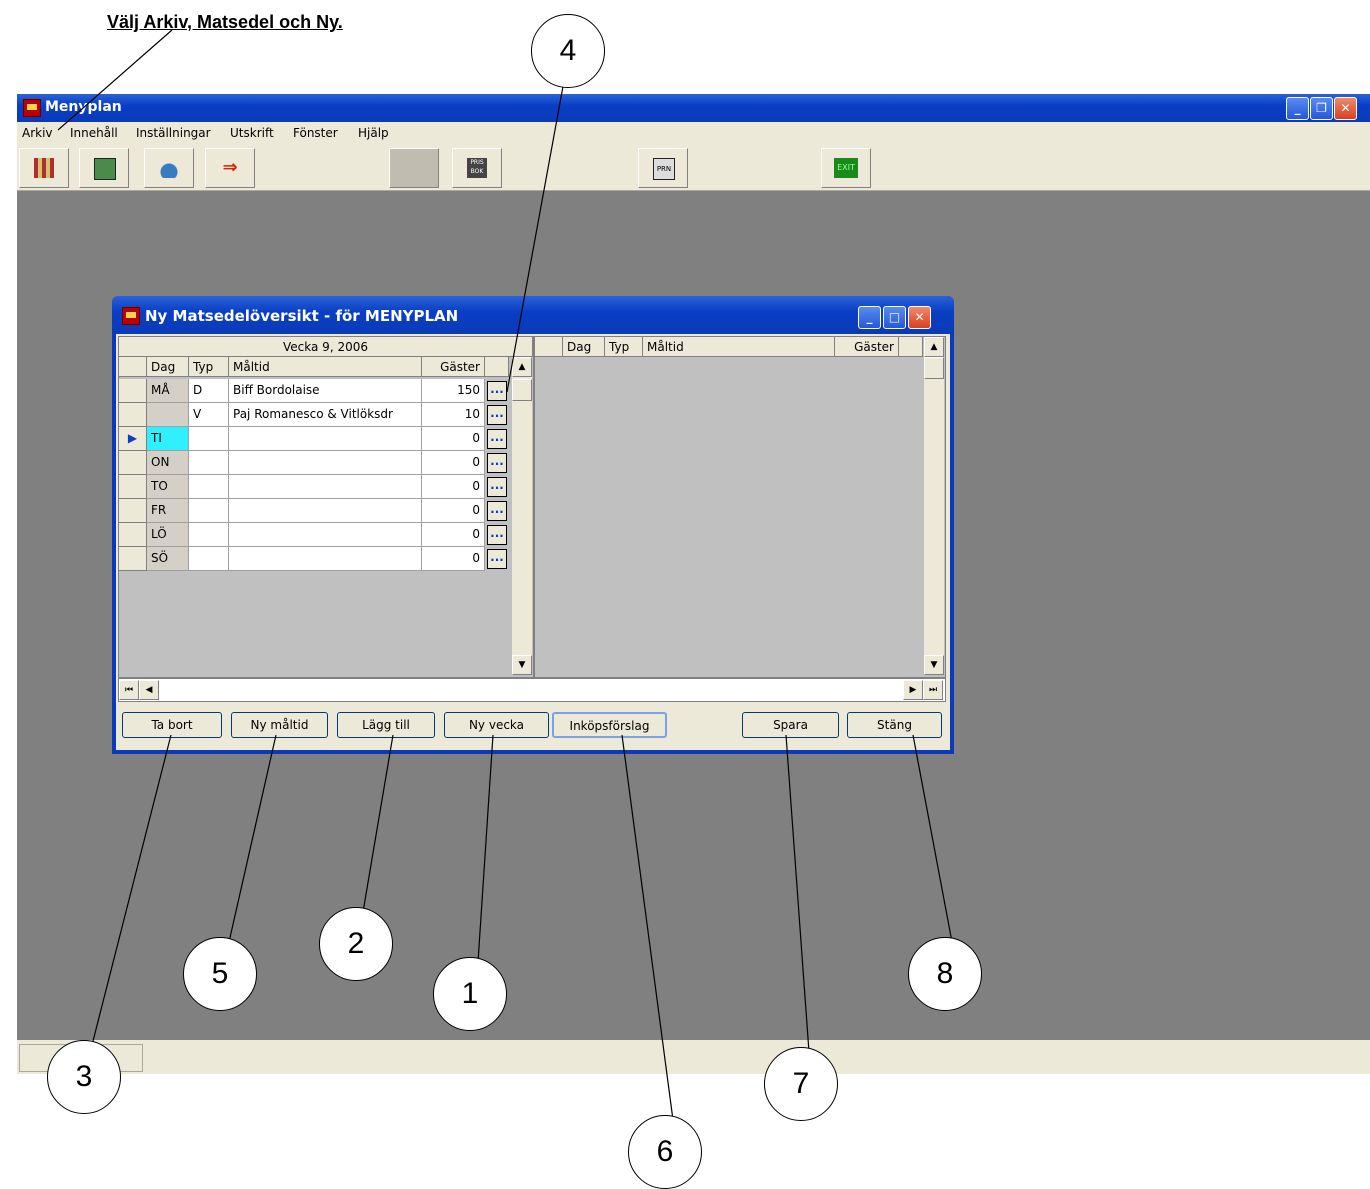  What do you see at coordinates (497, 367) in the screenshot?
I see `col-dots-header` at bounding box center [497, 367].